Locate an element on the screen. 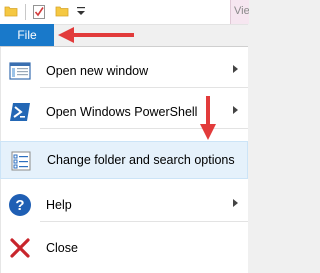  tab-file: File is located at coordinates (27, 35).